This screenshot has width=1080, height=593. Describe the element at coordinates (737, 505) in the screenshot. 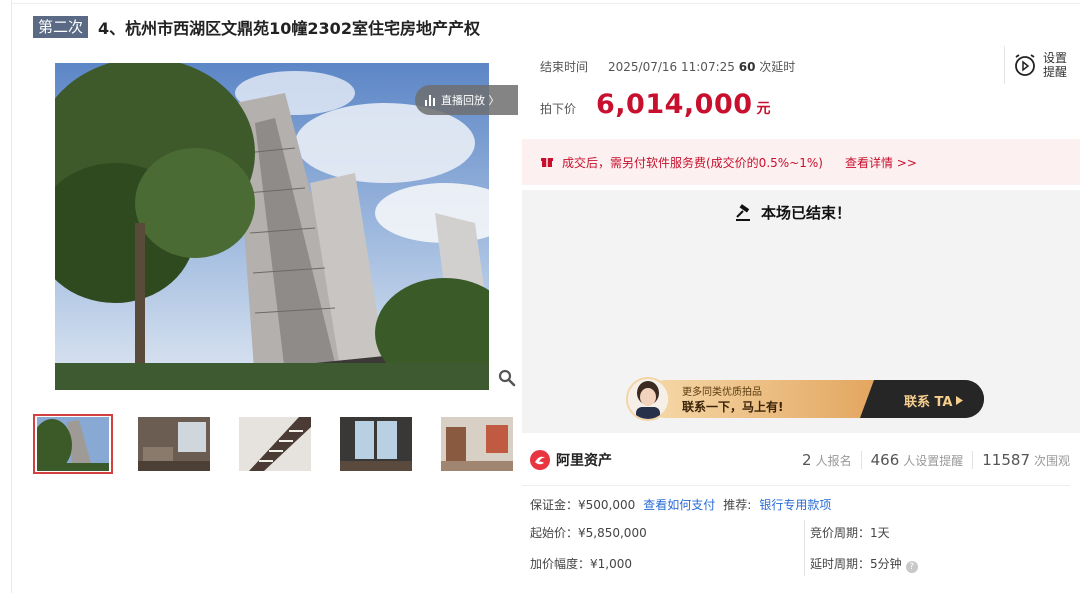

I see `recommend-label: 推荐:` at that location.